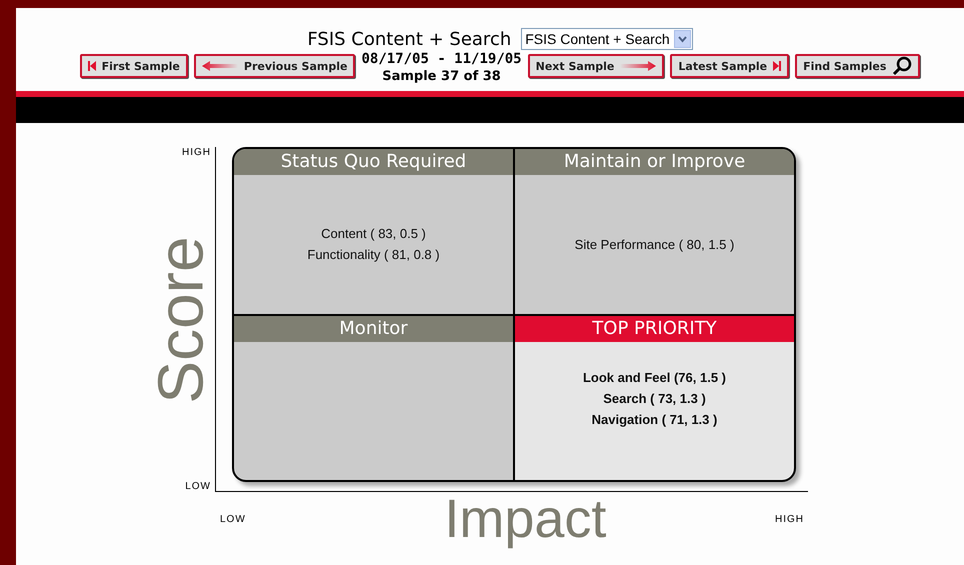 The height and width of the screenshot is (565, 964). What do you see at coordinates (638, 66) in the screenshot?
I see `arrow-right-icon` at bounding box center [638, 66].